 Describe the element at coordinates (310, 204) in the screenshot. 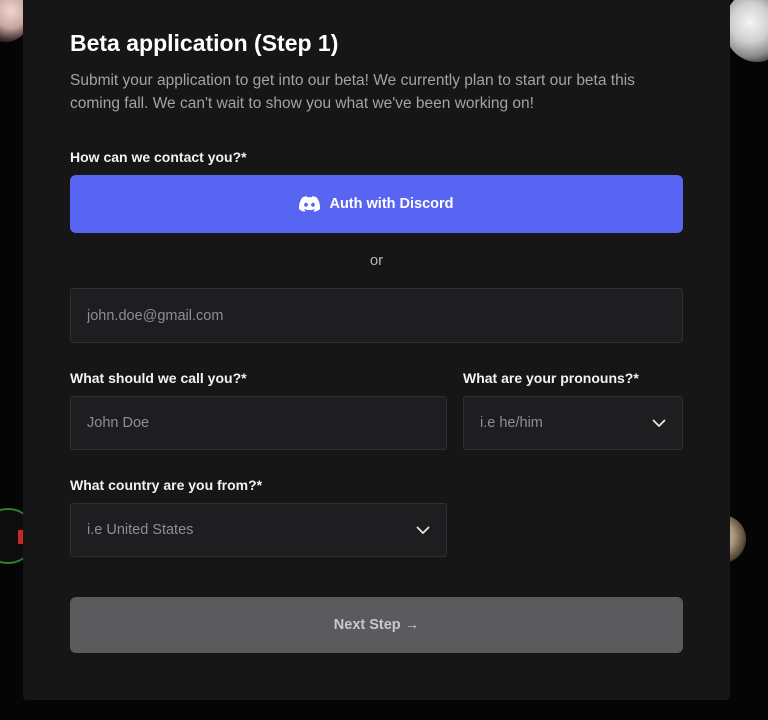

I see `discord-icon` at that location.